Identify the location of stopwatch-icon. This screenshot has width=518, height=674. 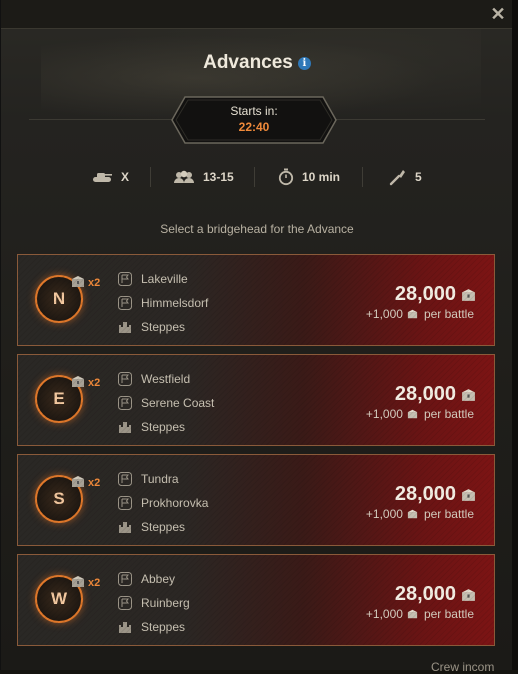
(286, 177).